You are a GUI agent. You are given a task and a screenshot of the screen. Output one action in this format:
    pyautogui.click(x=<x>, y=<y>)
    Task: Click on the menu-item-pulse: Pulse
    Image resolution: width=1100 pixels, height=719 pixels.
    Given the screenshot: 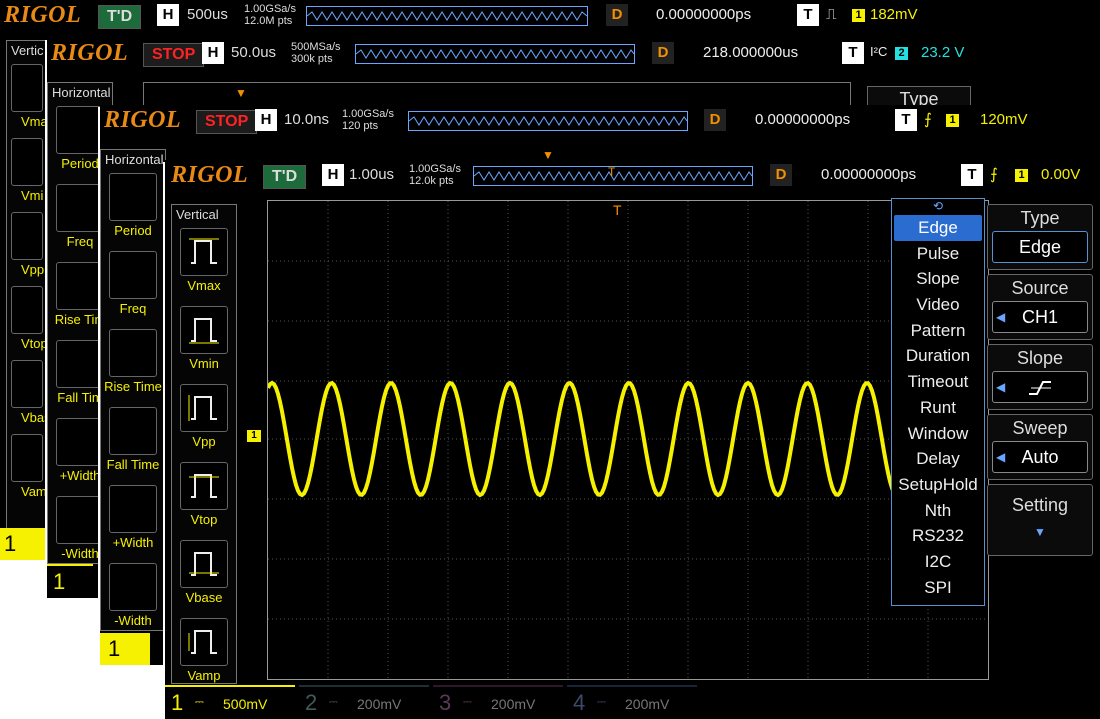 What is the action you would take?
    pyautogui.click(x=938, y=254)
    